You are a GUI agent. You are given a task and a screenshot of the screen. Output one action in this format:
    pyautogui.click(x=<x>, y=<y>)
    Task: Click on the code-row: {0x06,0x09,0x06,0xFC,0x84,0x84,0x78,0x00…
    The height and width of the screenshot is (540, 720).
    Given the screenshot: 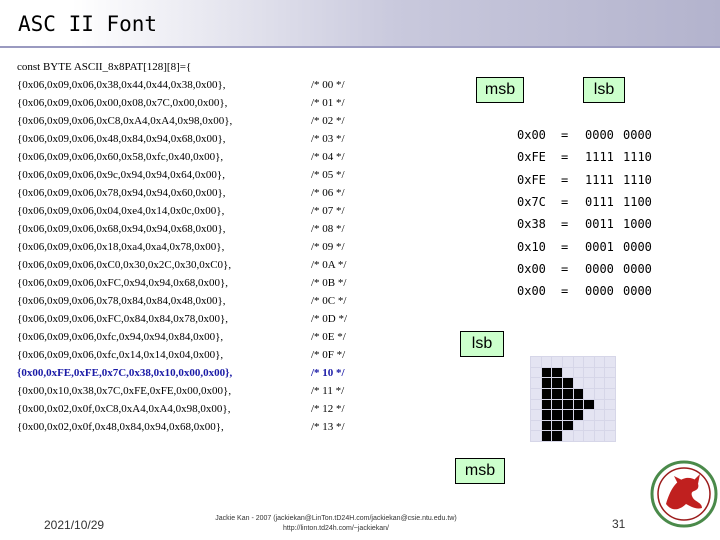 What is the action you would take?
    pyautogui.click(x=123, y=319)
    